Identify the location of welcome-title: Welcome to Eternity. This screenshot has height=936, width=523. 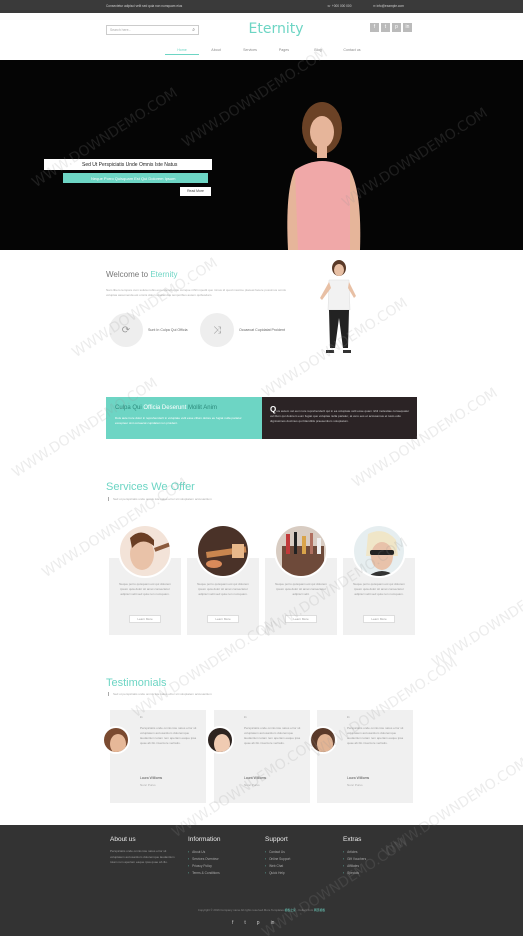
(141, 274).